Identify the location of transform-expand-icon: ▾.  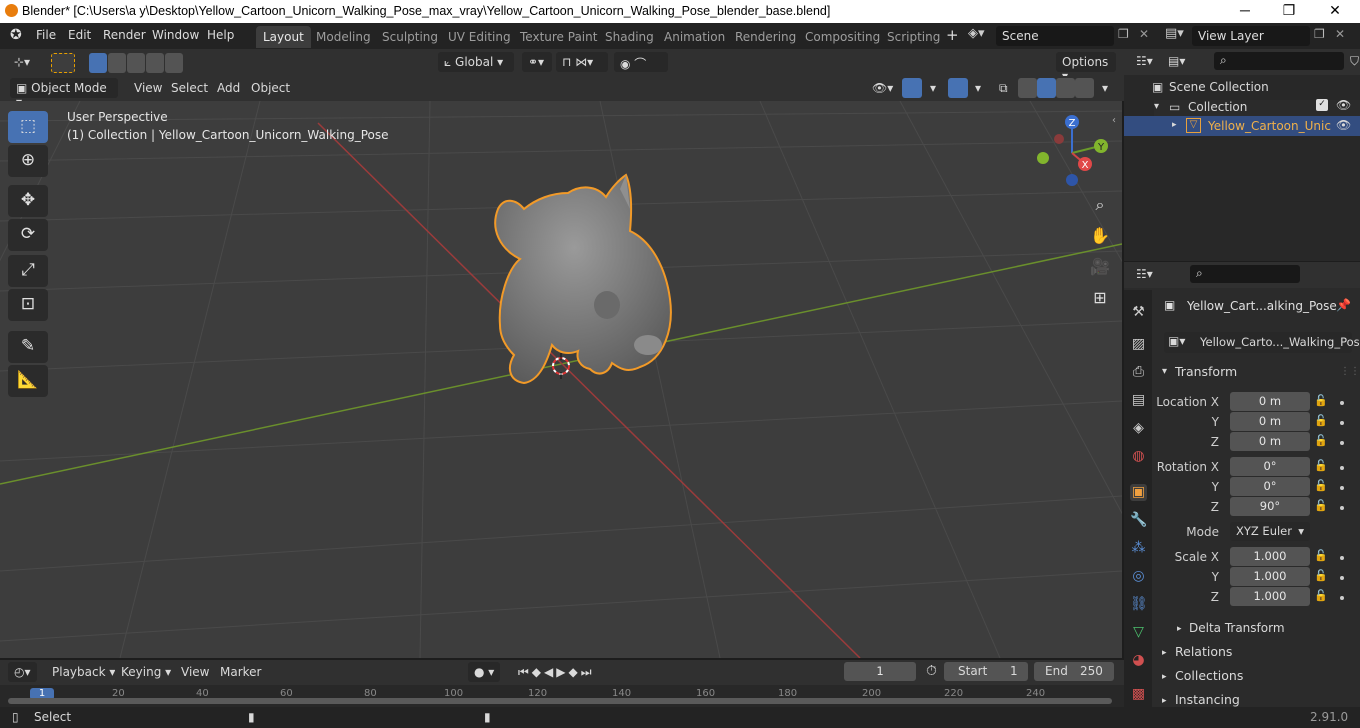
(1164, 371).